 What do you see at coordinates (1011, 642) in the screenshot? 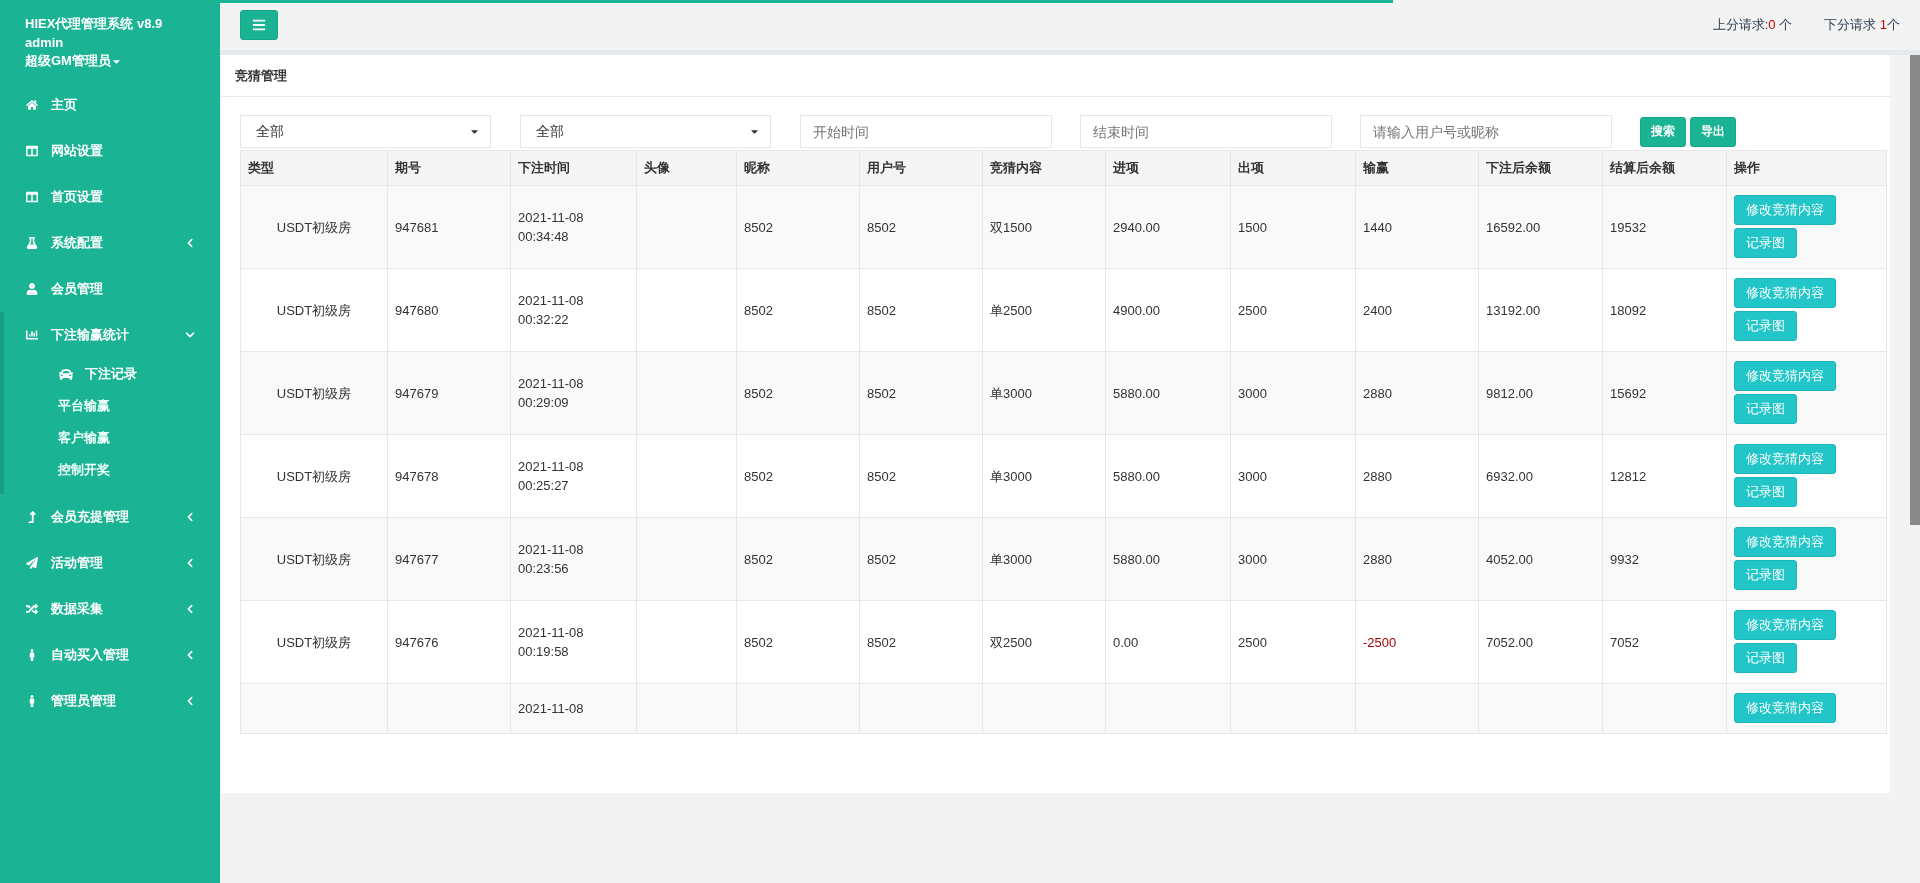
I see `table-cell: 双2500` at bounding box center [1011, 642].